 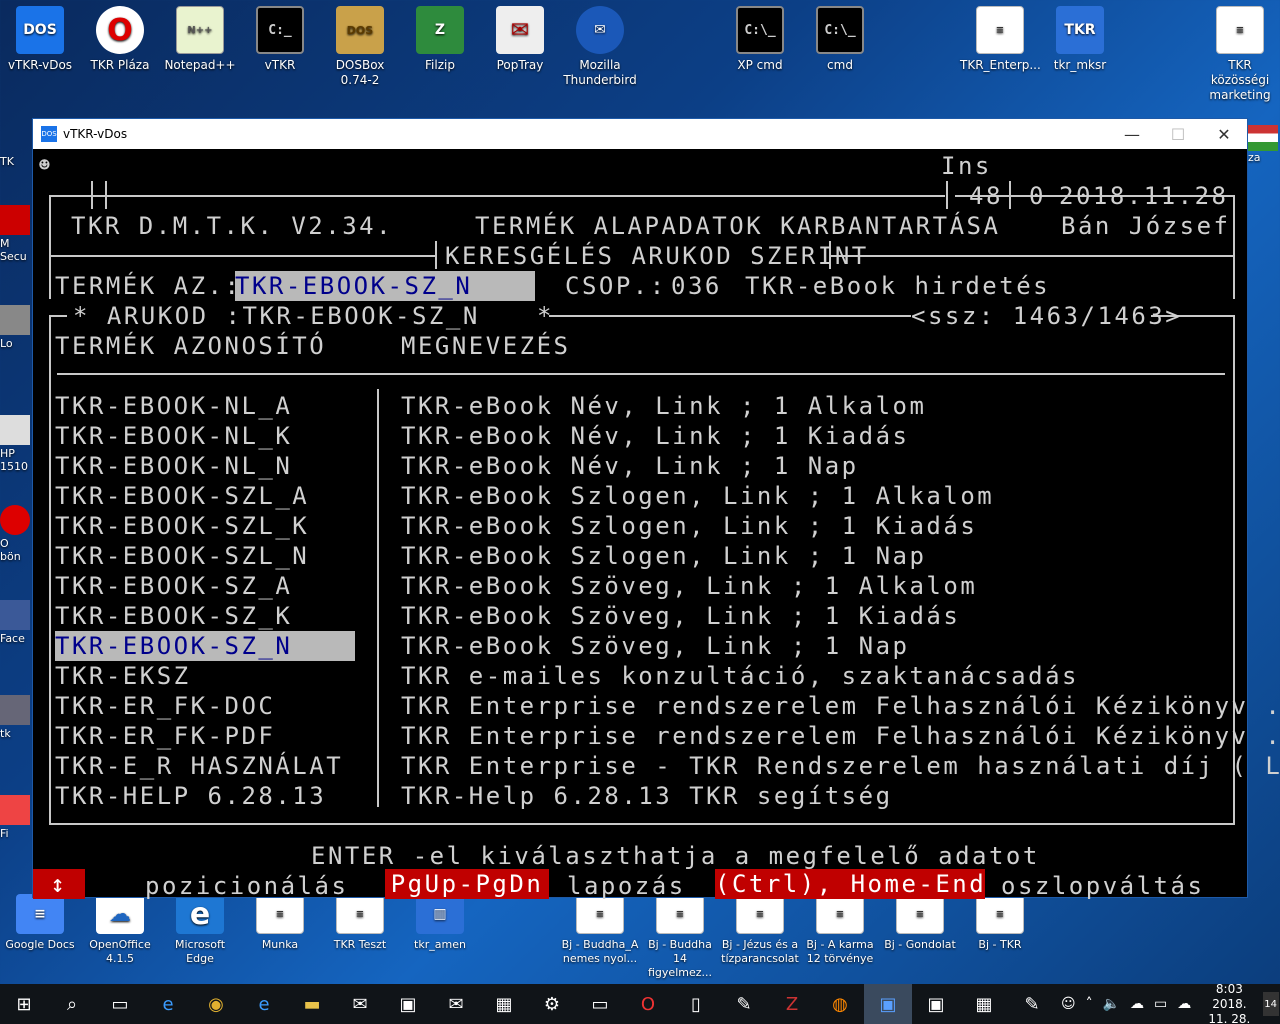 What do you see at coordinates (760, 36) in the screenshot?
I see `desktop-shortcut: C:\_ XP cmd` at bounding box center [760, 36].